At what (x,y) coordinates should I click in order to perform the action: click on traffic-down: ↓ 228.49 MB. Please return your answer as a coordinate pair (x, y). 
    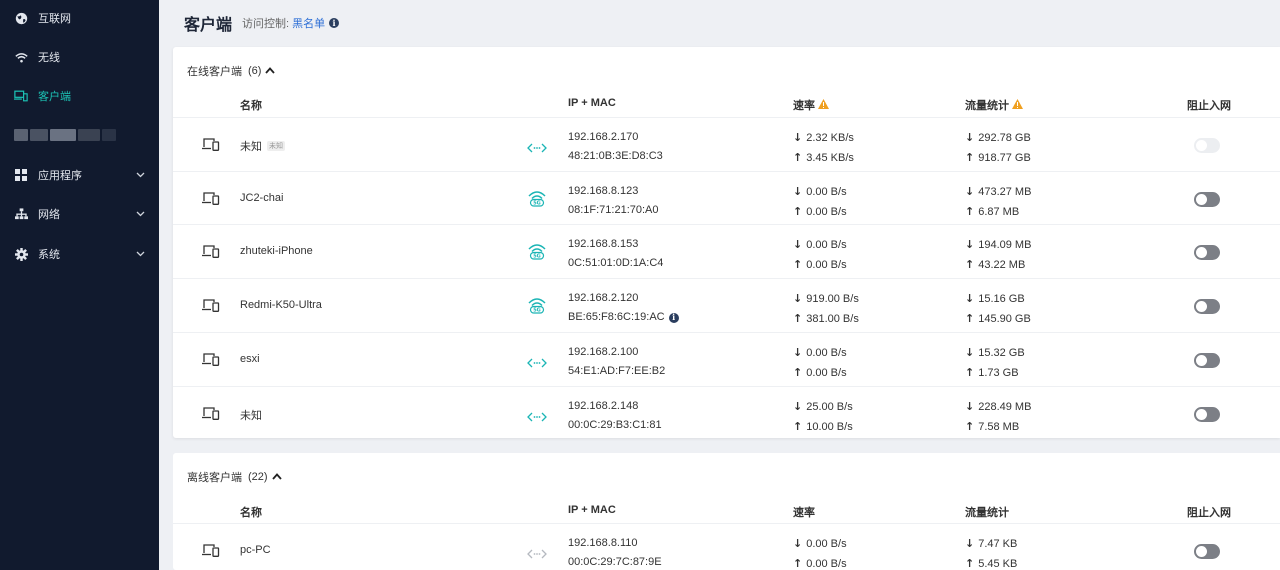
    Looking at the image, I should click on (998, 407).